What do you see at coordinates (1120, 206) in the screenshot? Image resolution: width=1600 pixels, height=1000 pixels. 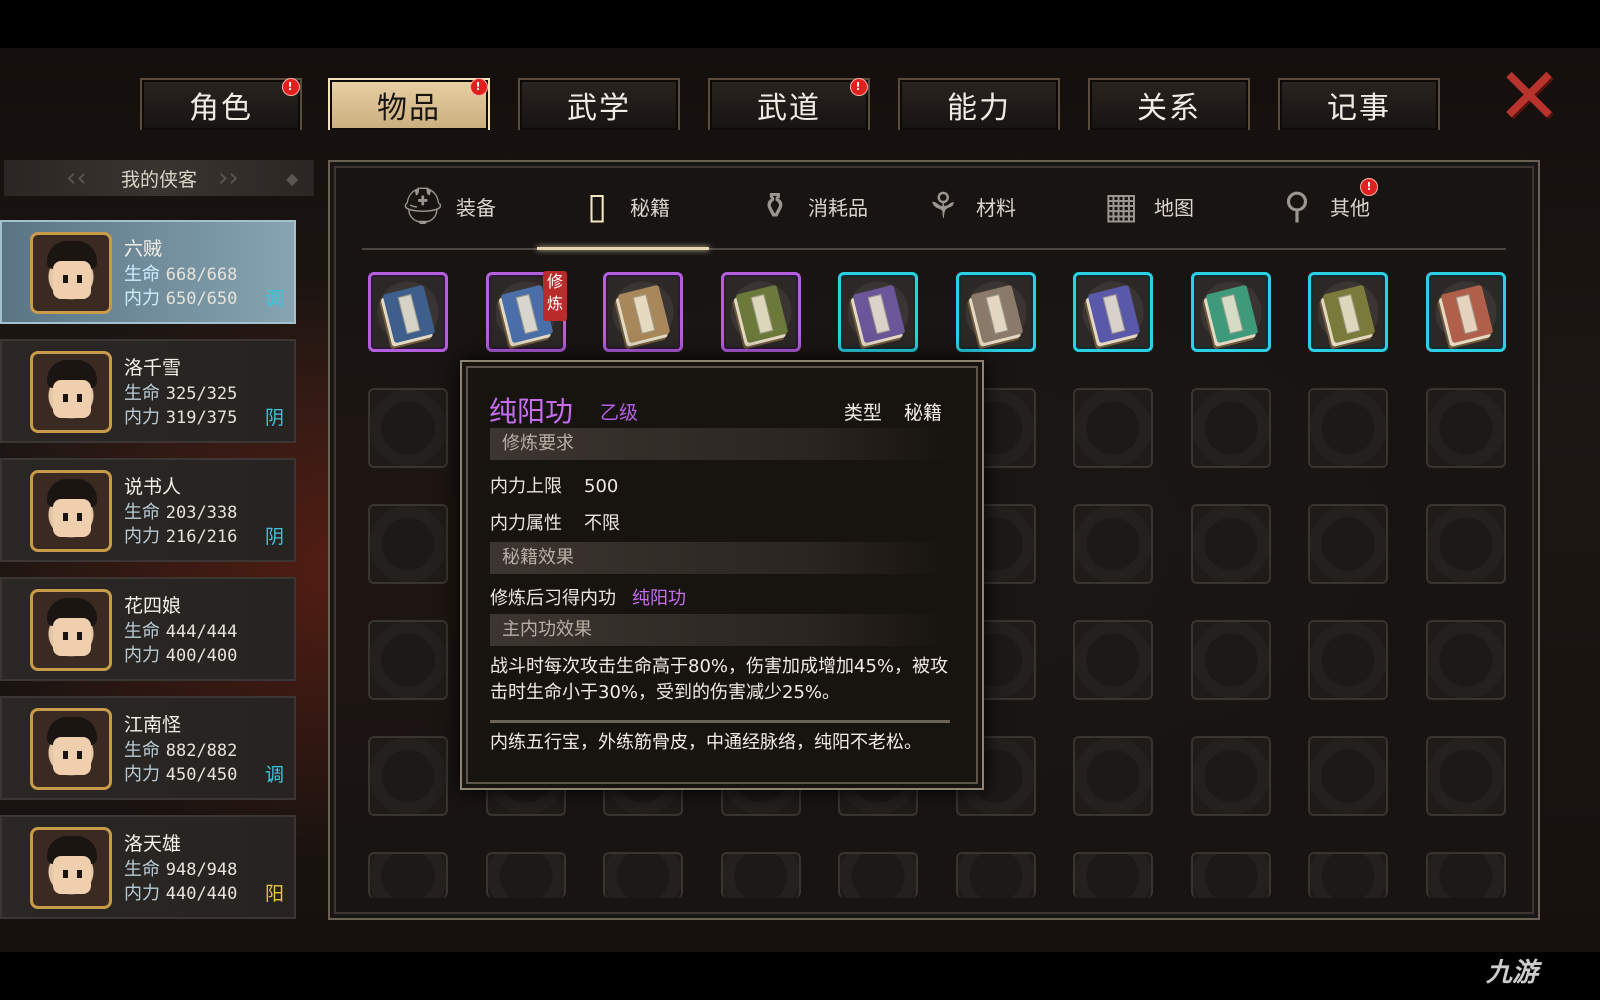 I see `map-icon: ▦` at bounding box center [1120, 206].